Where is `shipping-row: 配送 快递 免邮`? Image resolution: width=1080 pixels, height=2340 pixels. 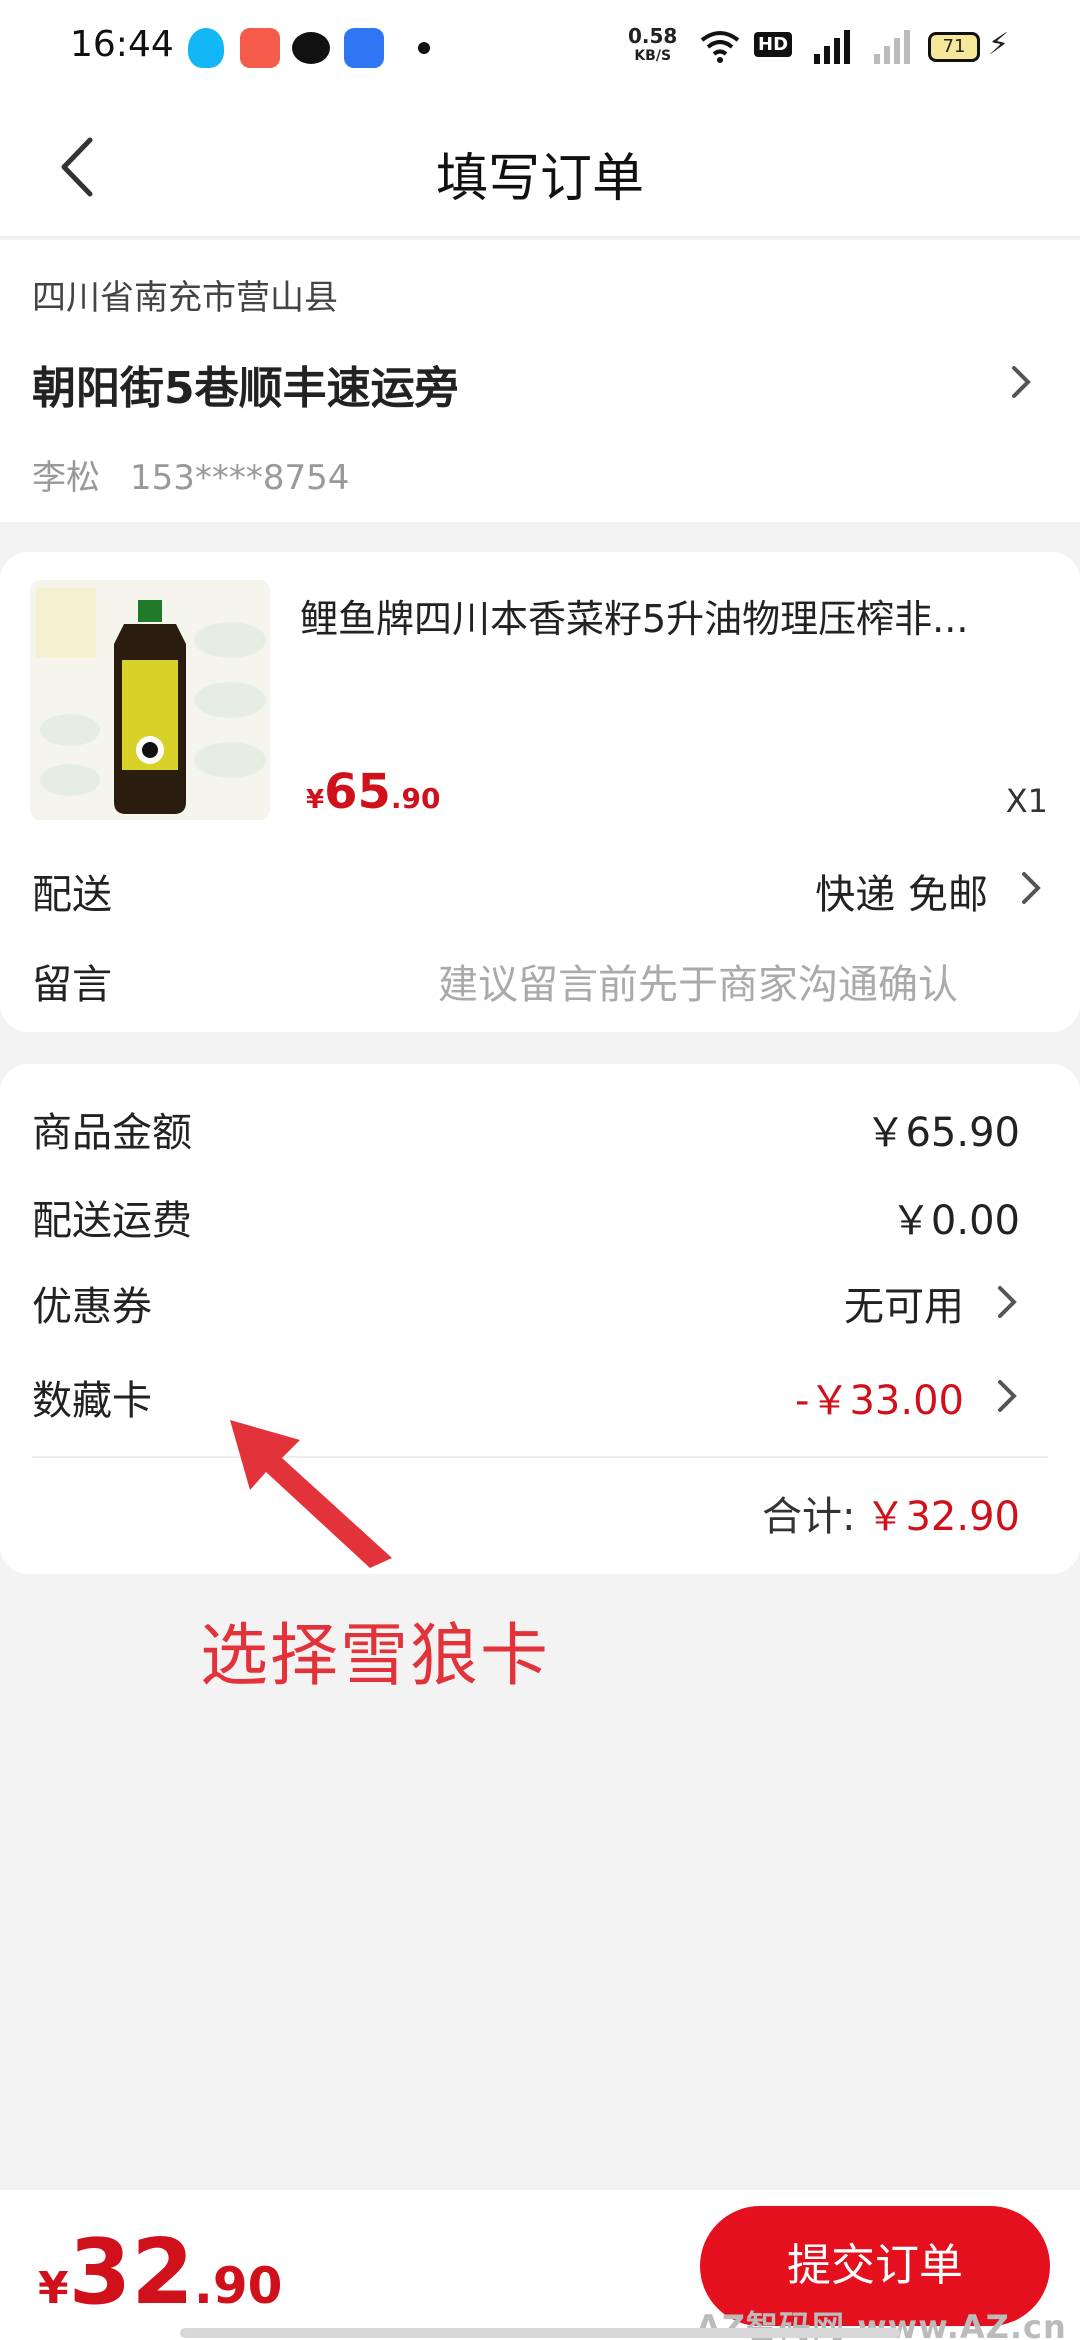 shipping-row: 配送 快递 免邮 is located at coordinates (540, 891).